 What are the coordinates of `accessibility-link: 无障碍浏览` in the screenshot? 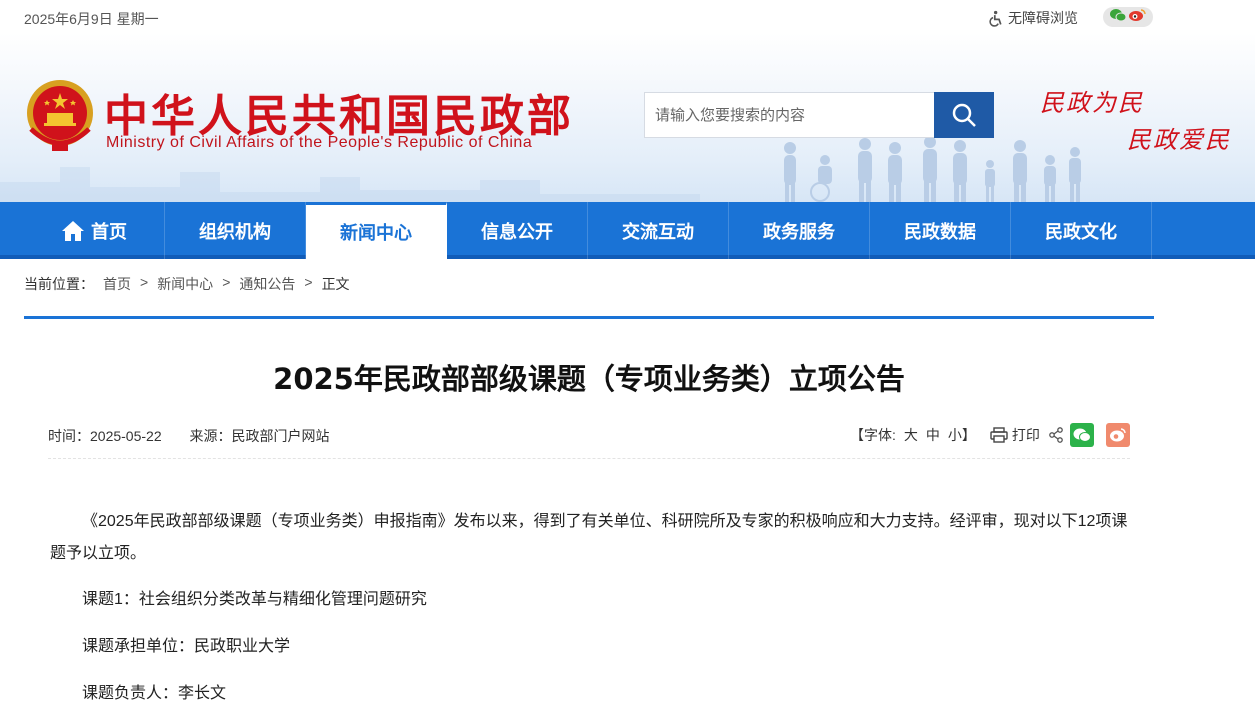 It's located at (1033, 18).